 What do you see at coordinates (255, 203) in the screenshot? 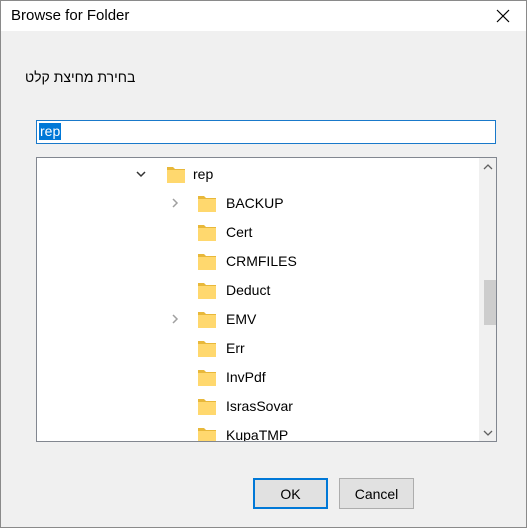
I see `tree-item-label: BACKUP` at bounding box center [255, 203].